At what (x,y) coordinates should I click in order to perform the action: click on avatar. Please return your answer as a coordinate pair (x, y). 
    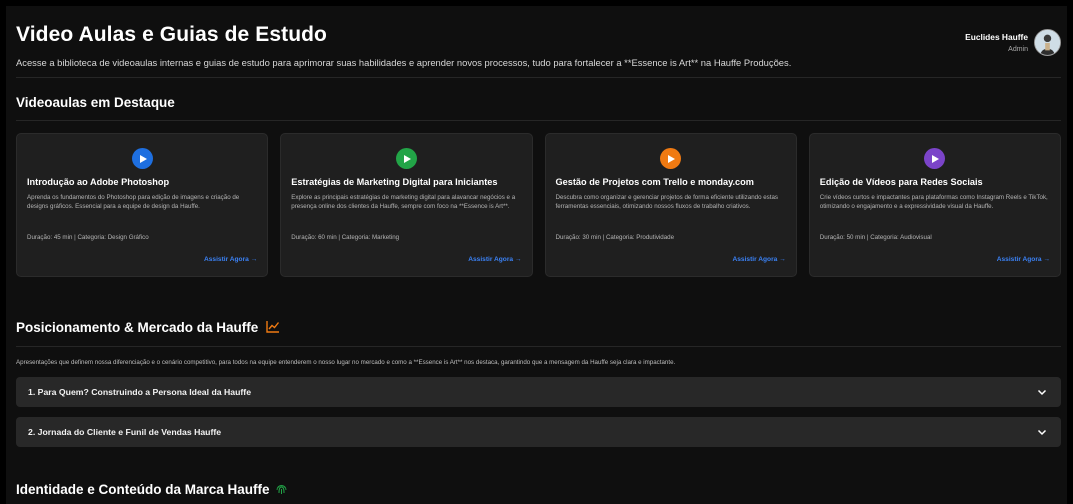
    Looking at the image, I should click on (1047, 42).